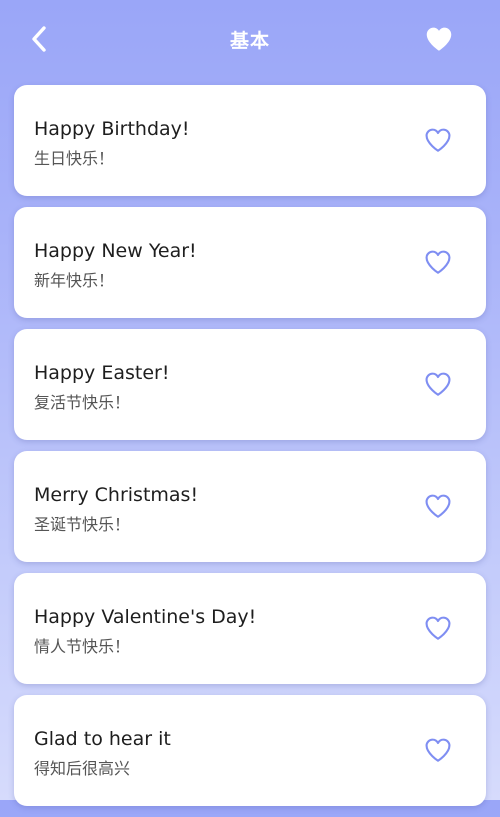  Describe the element at coordinates (82, 646) in the screenshot. I see `phrase-chinese: 情人节快乐！` at that location.